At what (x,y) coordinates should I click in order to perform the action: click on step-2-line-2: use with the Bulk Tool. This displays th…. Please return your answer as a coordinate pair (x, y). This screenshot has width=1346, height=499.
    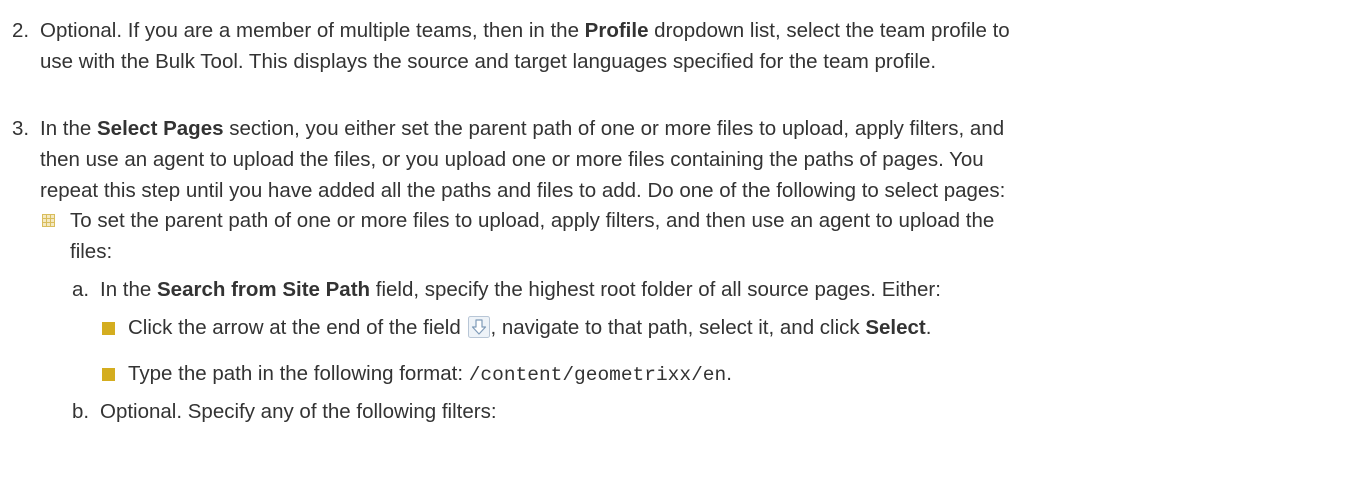
    Looking at the image, I should click on (488, 61).